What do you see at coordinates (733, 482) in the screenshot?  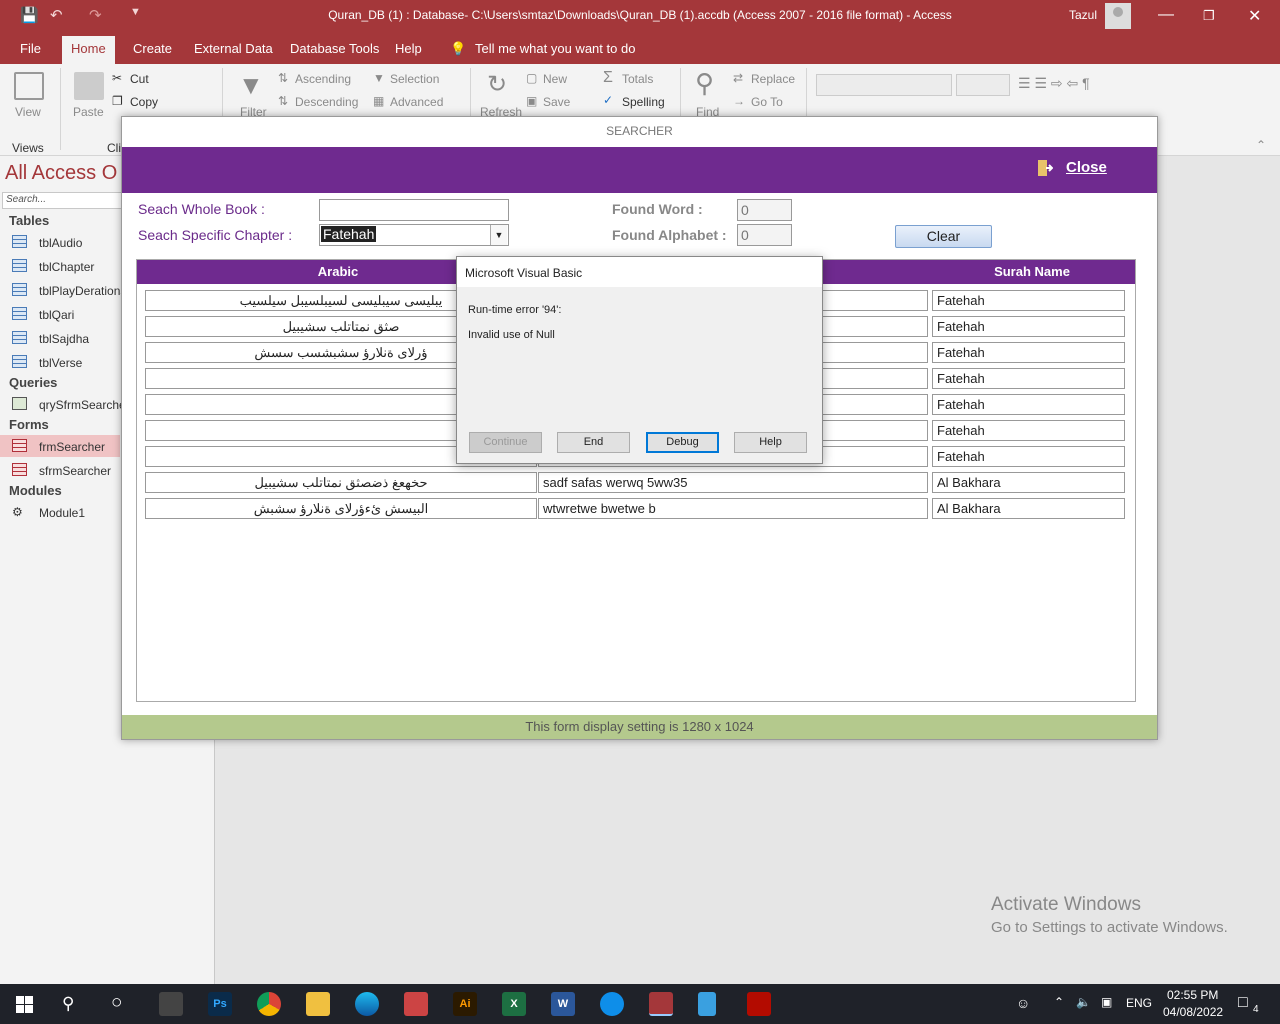 I see `translation-cell: sadf safas werwq 5ww35` at bounding box center [733, 482].